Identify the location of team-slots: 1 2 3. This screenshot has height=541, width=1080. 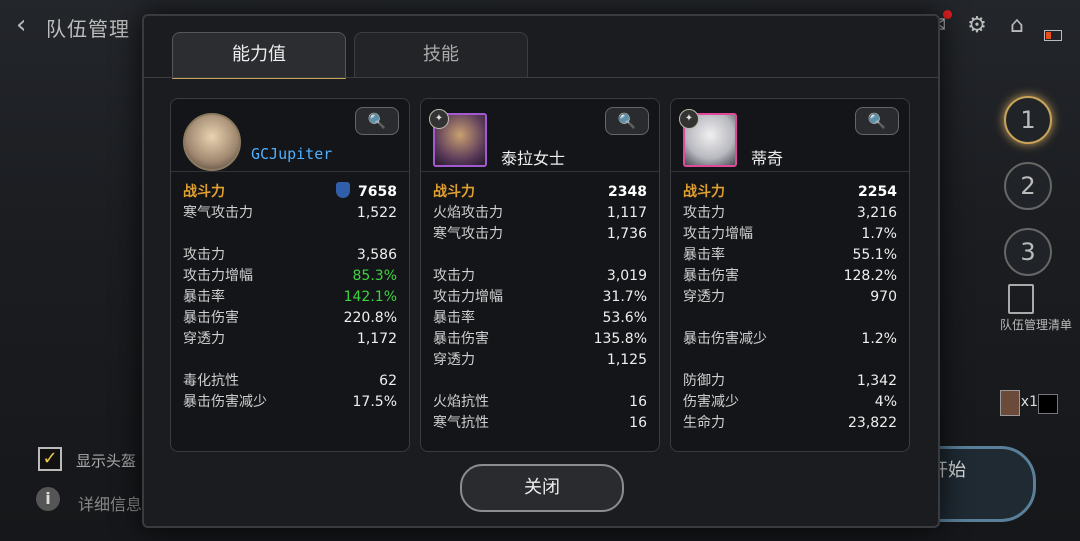
(1029, 195).